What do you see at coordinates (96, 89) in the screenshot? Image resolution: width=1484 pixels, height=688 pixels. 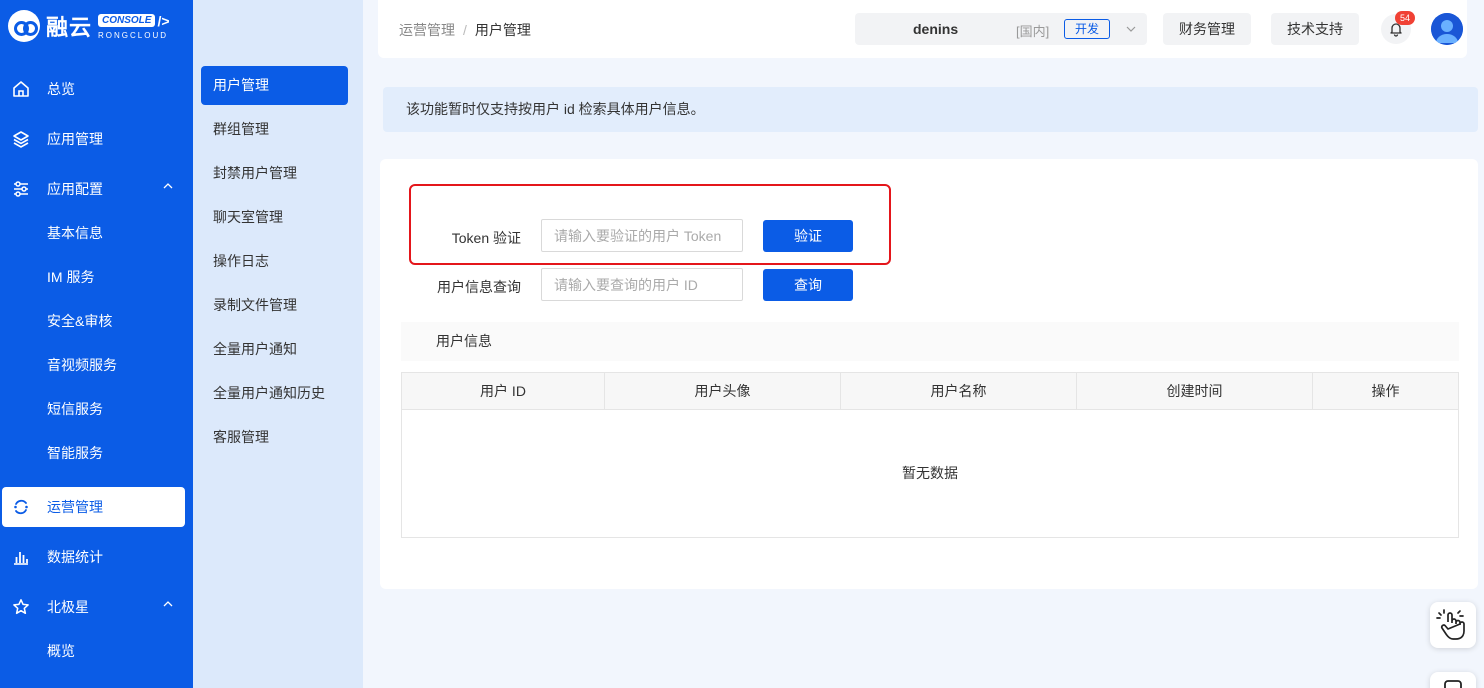 I see `sidebar-item-overview: 总览` at bounding box center [96, 89].